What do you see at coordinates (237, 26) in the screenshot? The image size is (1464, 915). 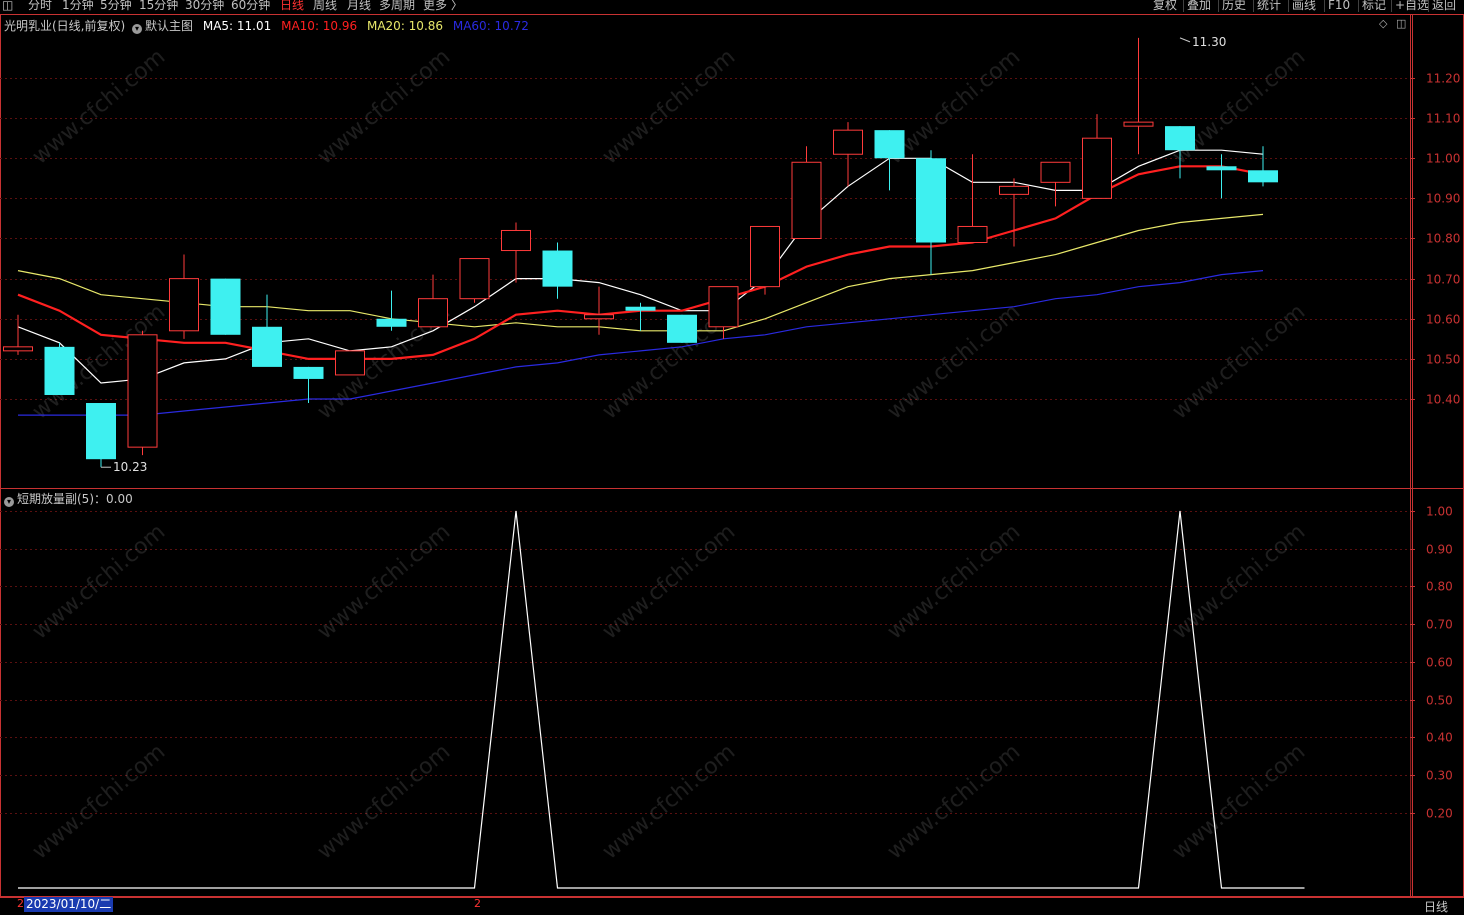 I see `ma5-label: MA5: 11.01` at bounding box center [237, 26].